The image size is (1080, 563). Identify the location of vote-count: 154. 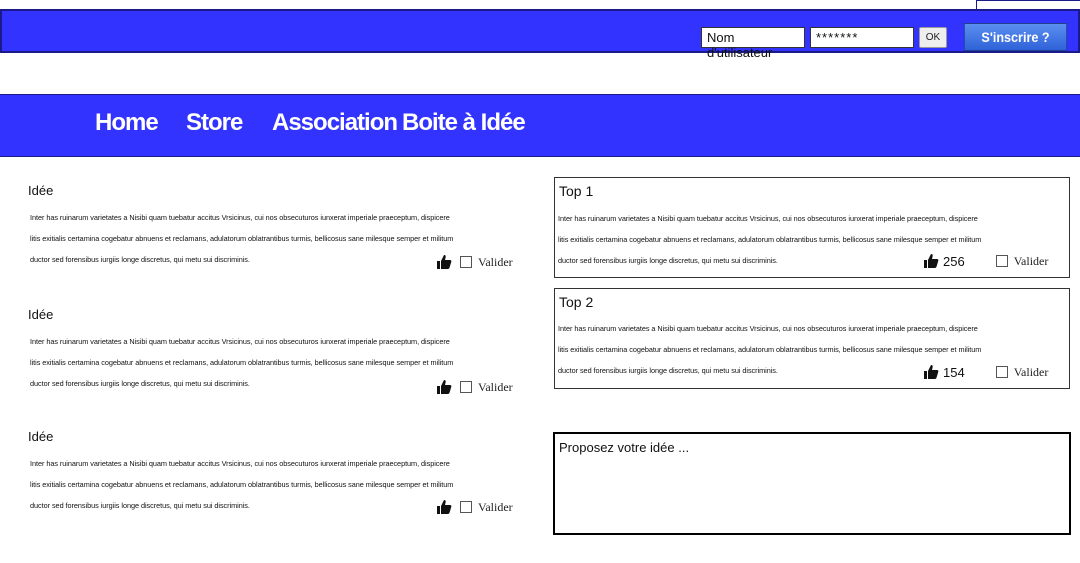
(954, 372).